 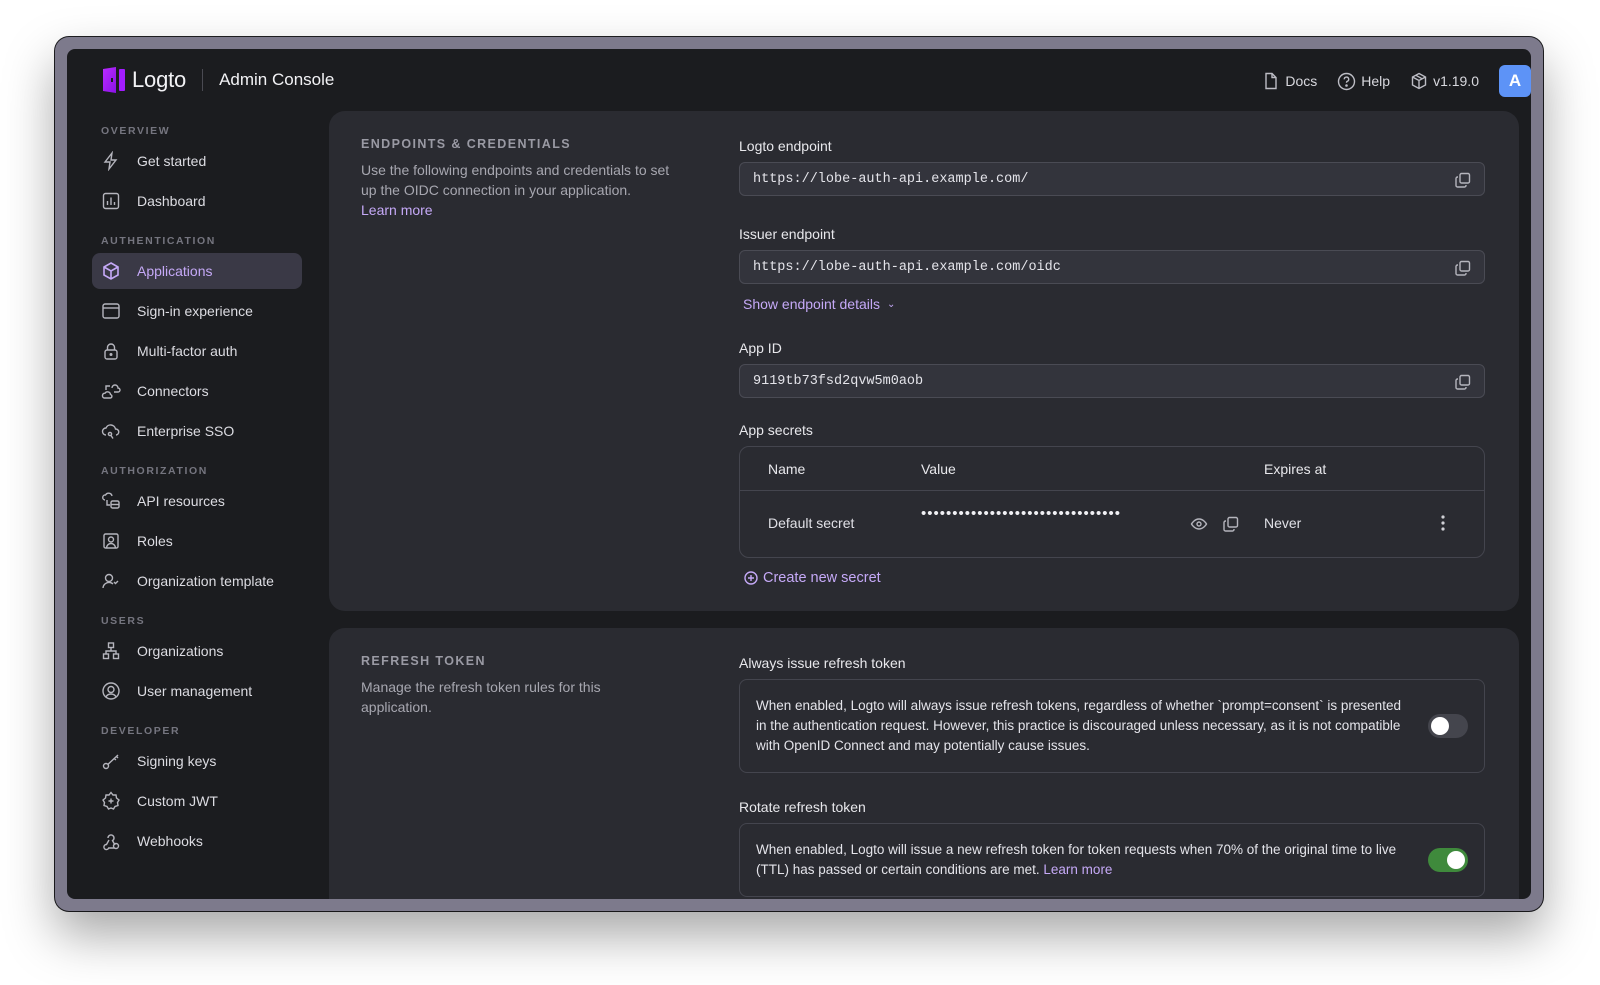 I want to click on sidebar-item-enterprise-sso: Enterprise SSO, so click(x=197, y=431).